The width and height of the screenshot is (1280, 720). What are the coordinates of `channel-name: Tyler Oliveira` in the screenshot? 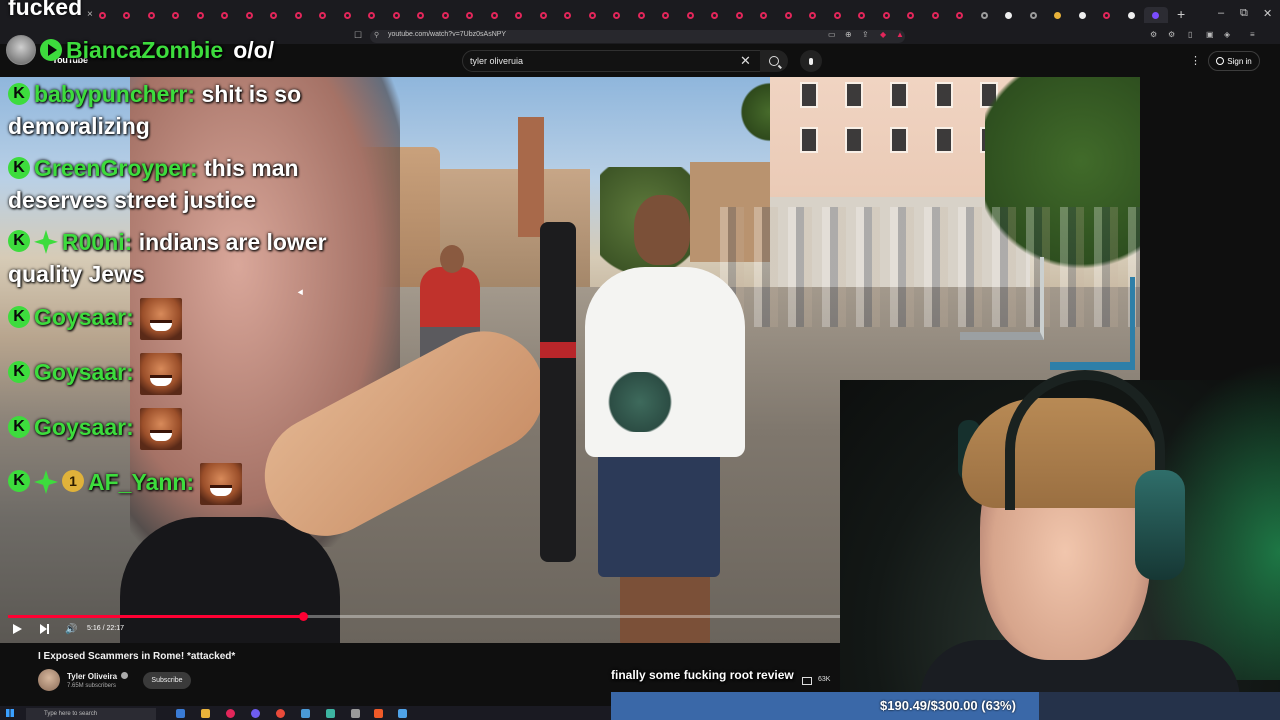 It's located at (92, 676).